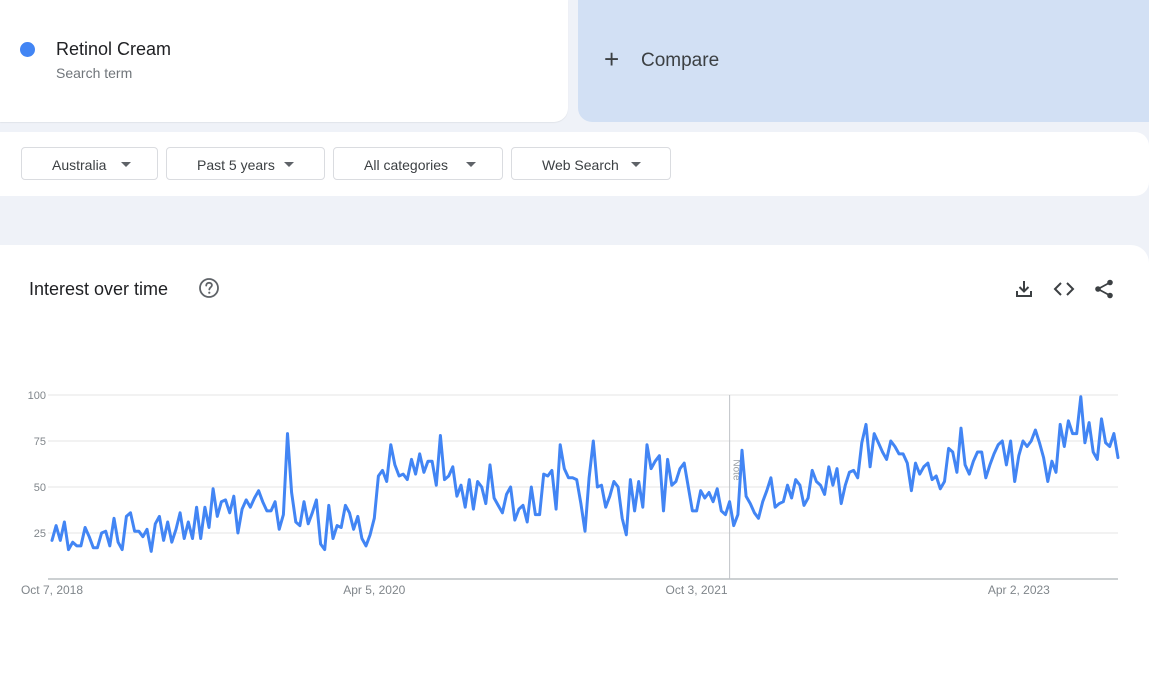 This screenshot has width=1149, height=675. What do you see at coordinates (863, 61) in the screenshot?
I see `compare-button: + Compare` at bounding box center [863, 61].